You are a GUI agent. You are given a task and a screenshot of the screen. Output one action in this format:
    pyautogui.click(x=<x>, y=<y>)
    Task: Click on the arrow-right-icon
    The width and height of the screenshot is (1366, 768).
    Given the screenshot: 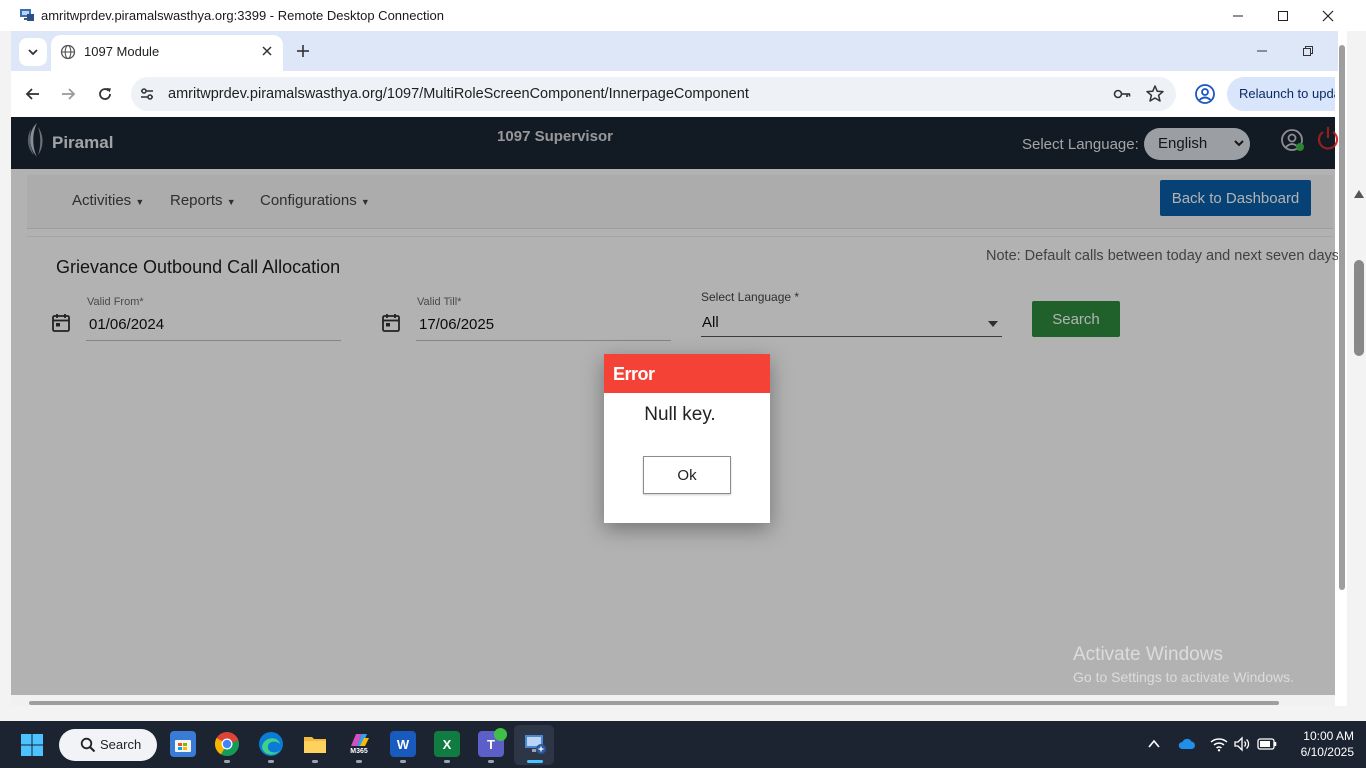 What is the action you would take?
    pyautogui.click(x=69, y=94)
    